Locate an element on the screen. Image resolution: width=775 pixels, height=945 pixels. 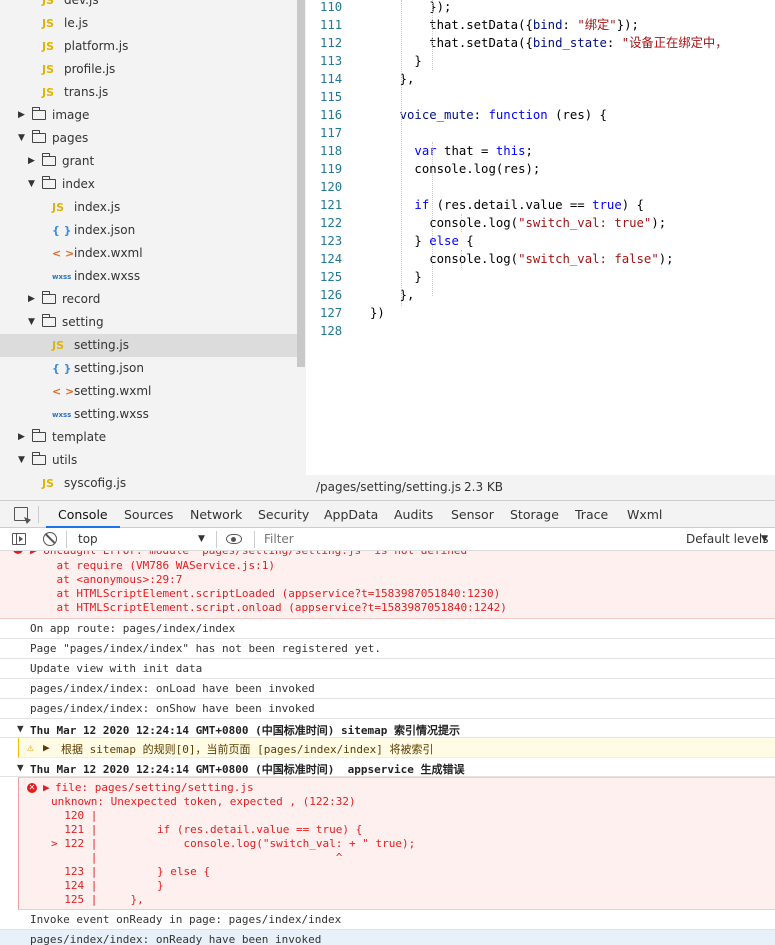
eye-icon is located at coordinates (234, 539).